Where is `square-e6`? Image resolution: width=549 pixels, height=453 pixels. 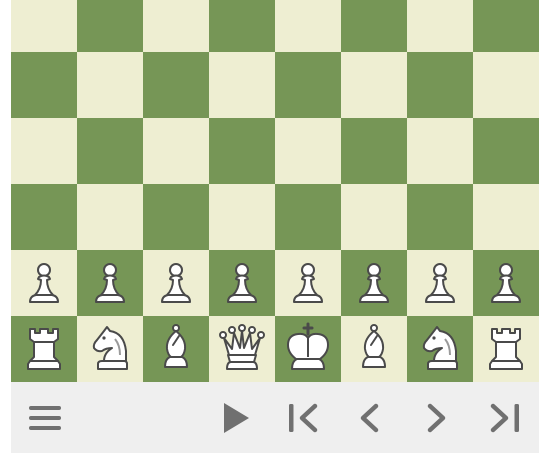
square-e6 is located at coordinates (308, 26).